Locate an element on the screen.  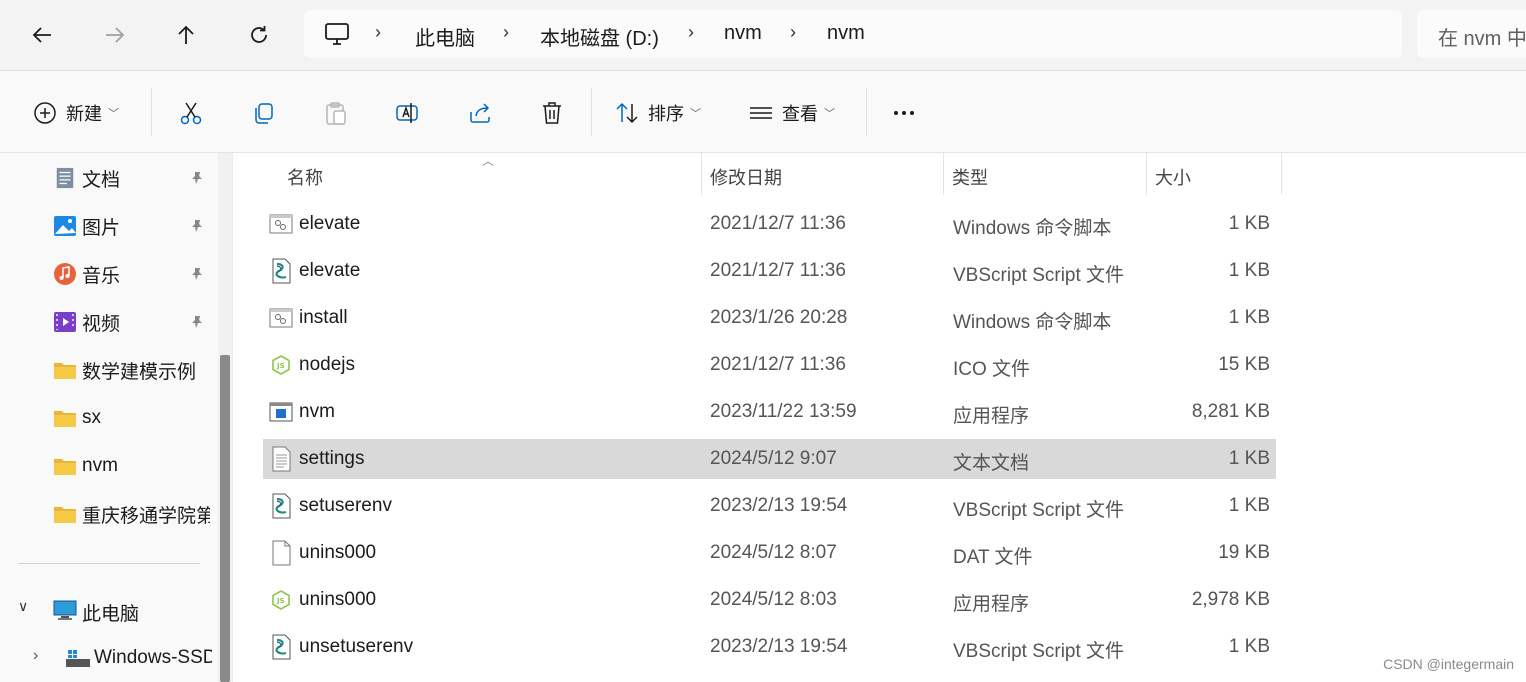
column-header-name: 名称 is located at coordinates (305, 177).